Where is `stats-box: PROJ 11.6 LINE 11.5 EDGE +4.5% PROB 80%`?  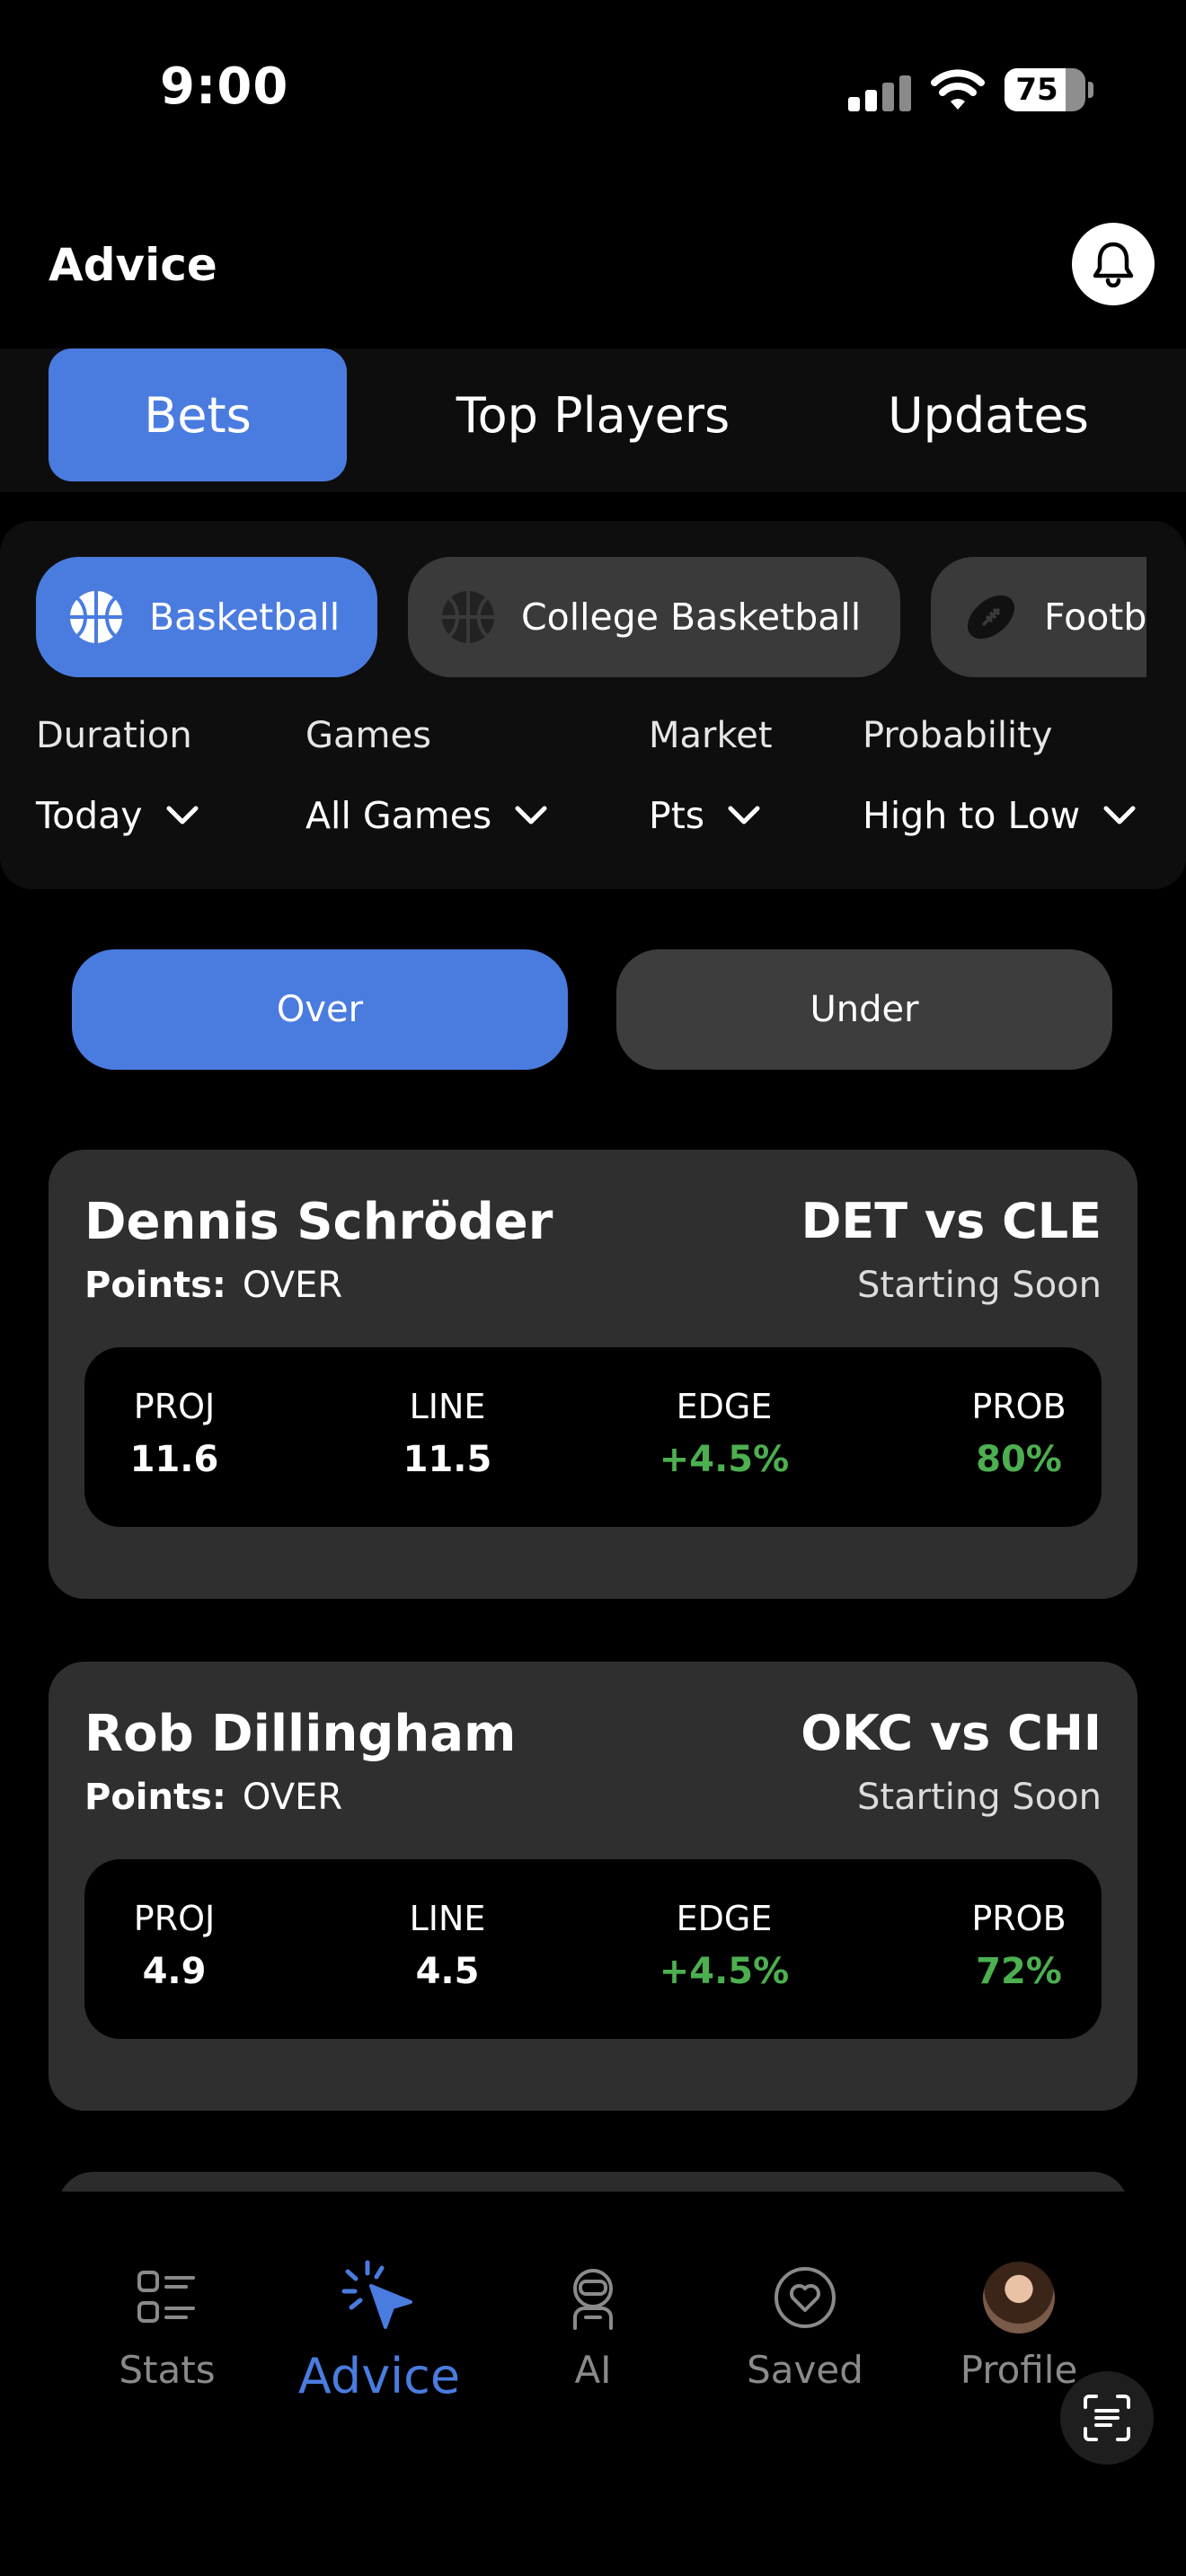
stats-box: PROJ 11.6 LINE 11.5 EDGE +4.5% PROB 80% is located at coordinates (593, 1437).